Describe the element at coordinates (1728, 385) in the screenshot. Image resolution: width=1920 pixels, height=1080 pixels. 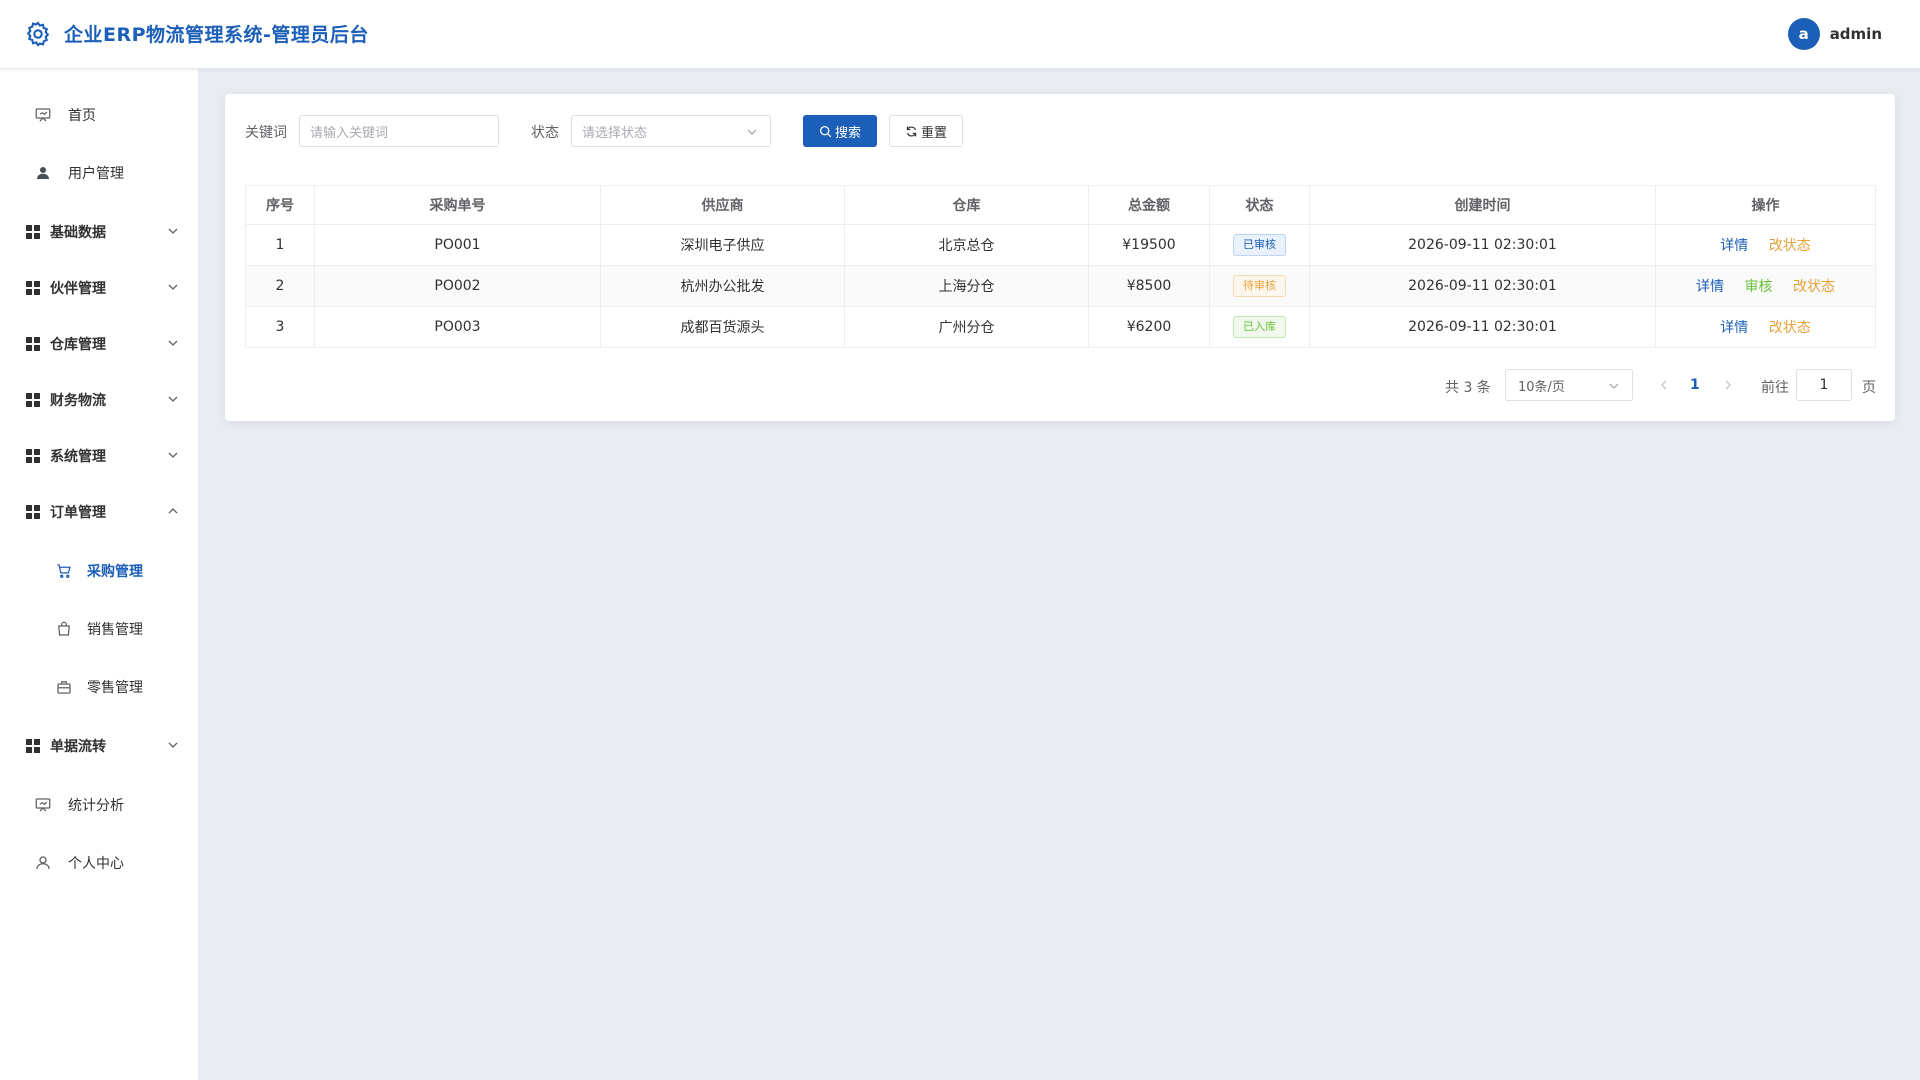
I see `next-page-icon` at that location.